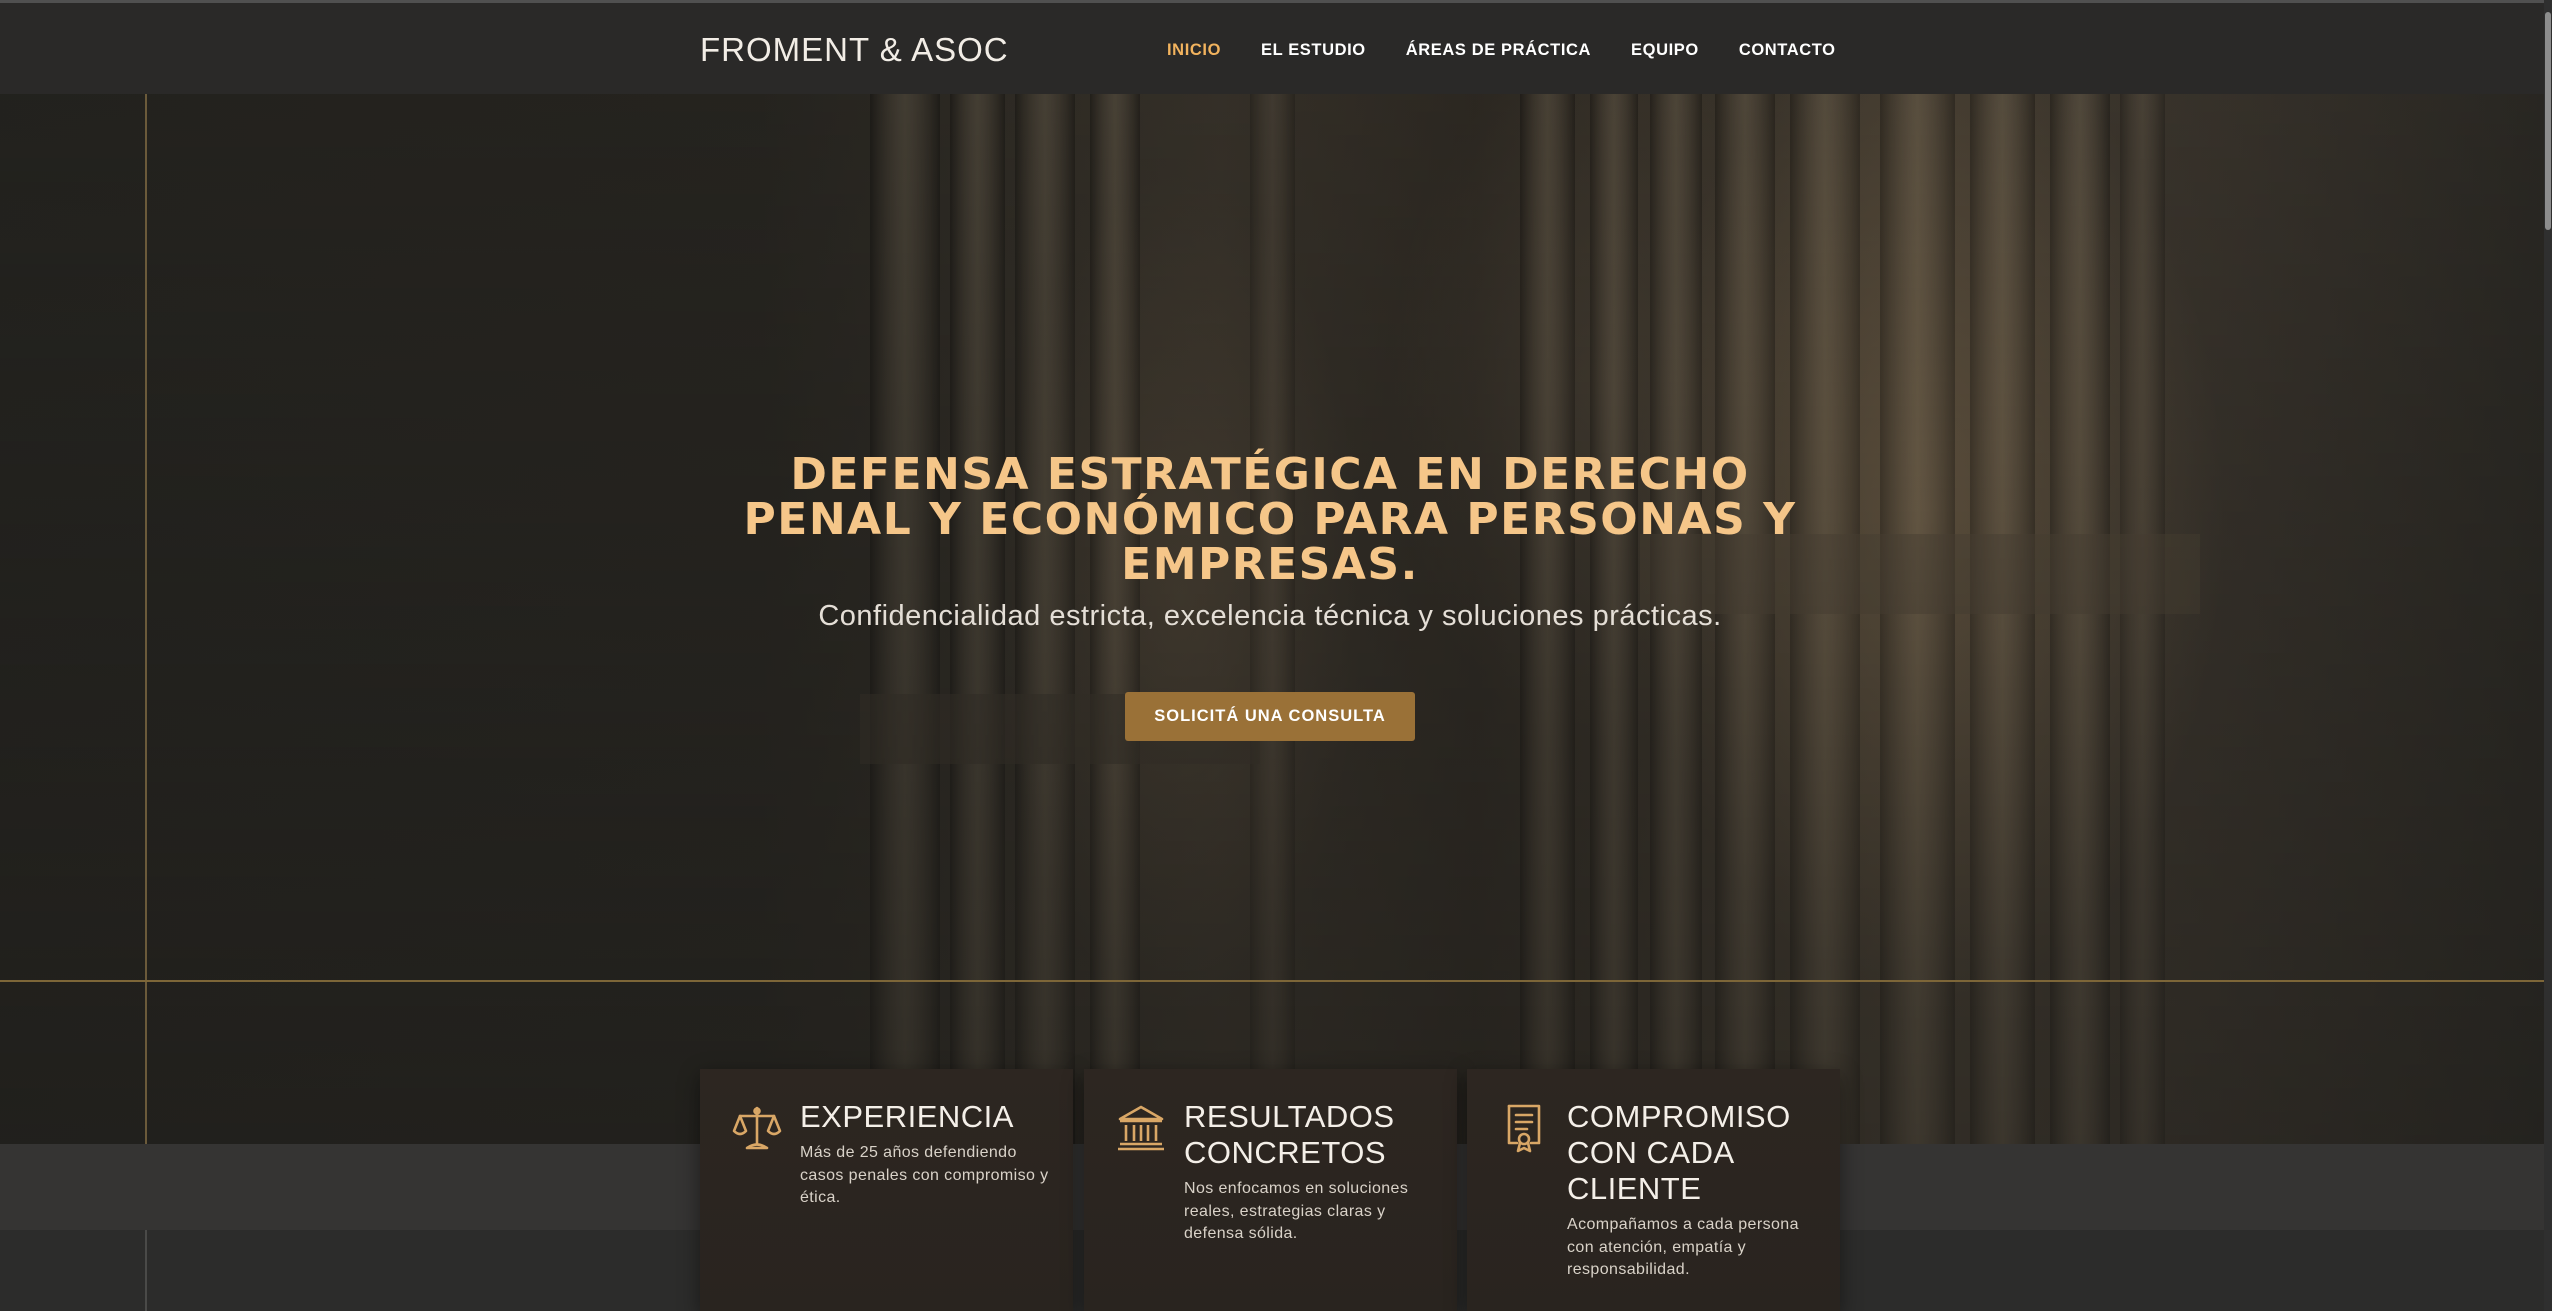 Image resolution: width=2552 pixels, height=1311 pixels. Describe the element at coordinates (1270, 716) in the screenshot. I see `consultation-button: SOLICITÁ UNA CONSULTA` at that location.